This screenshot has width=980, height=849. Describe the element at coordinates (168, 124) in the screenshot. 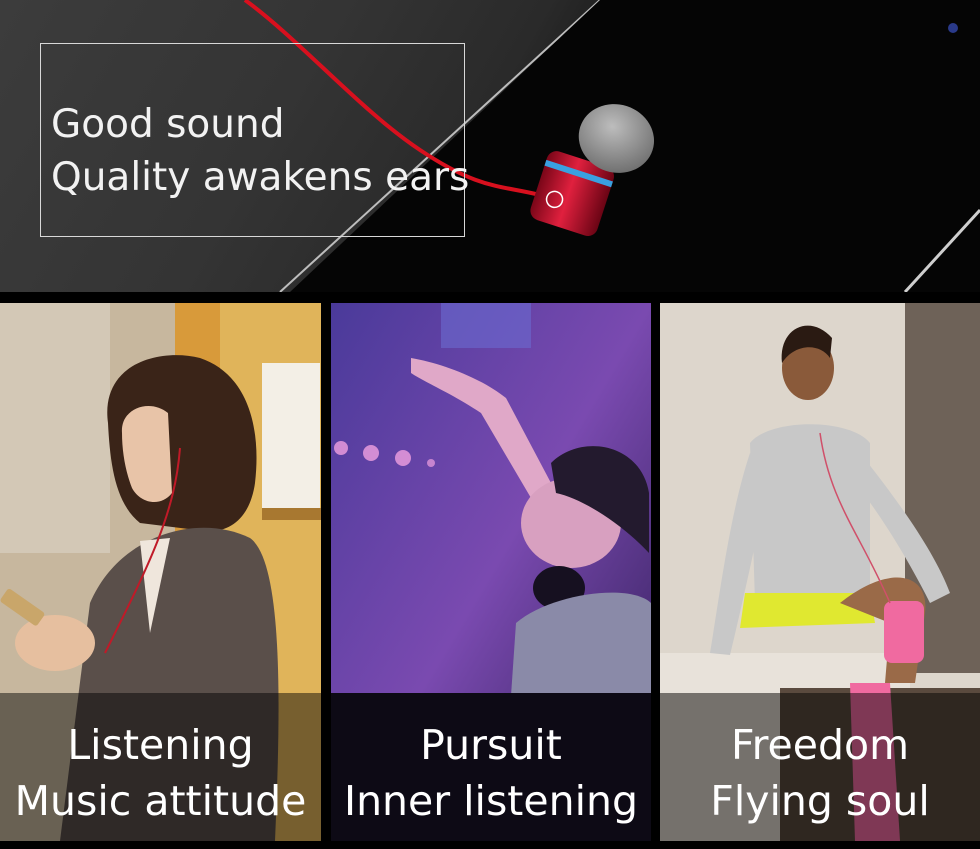

I see `hero-line-1: Good sound` at that location.